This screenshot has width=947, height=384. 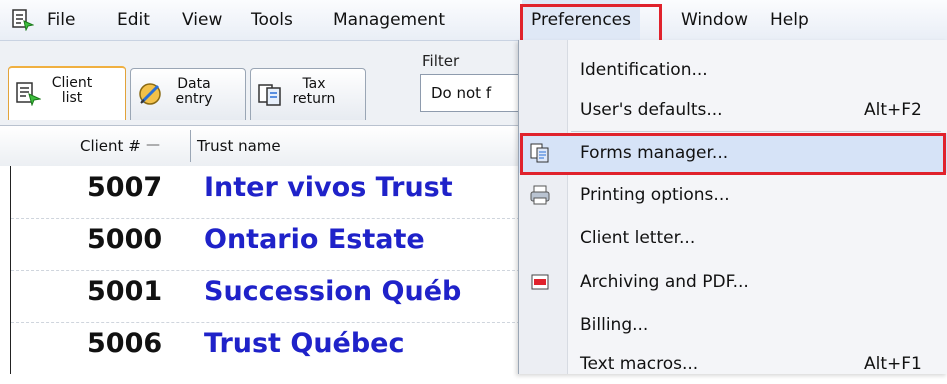 What do you see at coordinates (125, 239) in the screenshot?
I see `client-number: 5000` at bounding box center [125, 239].